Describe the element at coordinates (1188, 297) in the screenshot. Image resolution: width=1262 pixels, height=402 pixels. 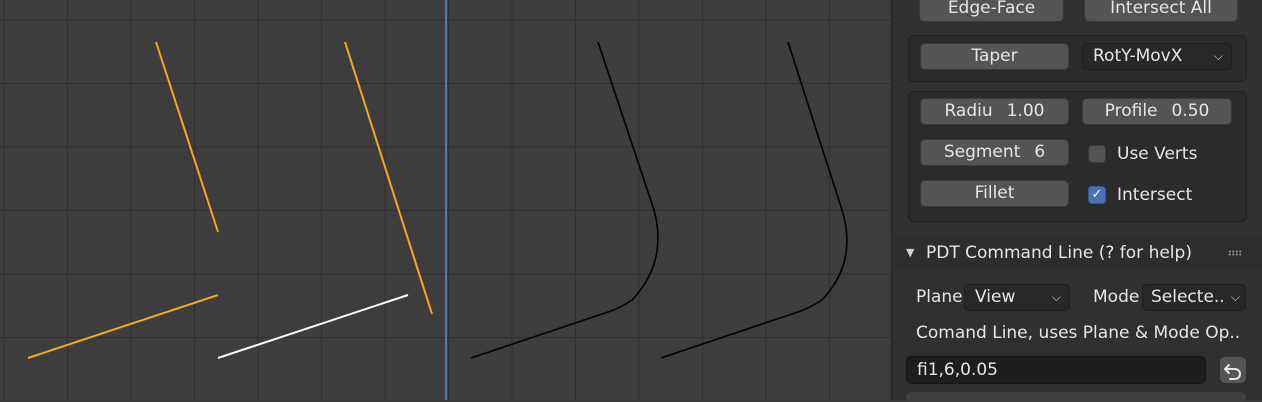
I see `mode-value: Selecte..` at that location.